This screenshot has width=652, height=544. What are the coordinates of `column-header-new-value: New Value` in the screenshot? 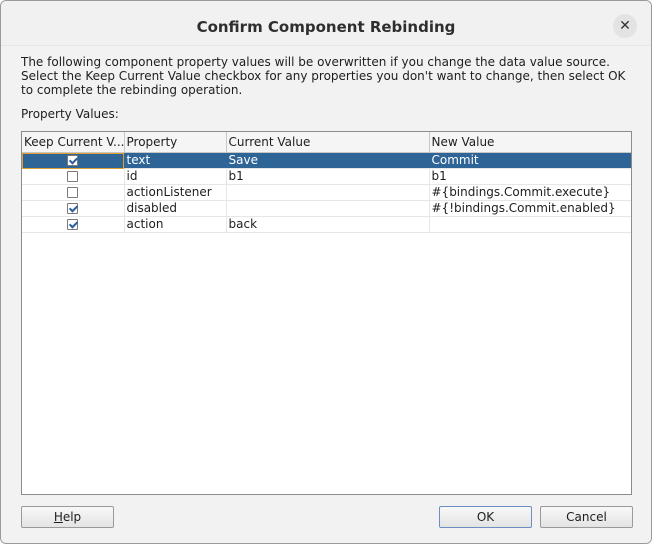 It's located at (530, 142).